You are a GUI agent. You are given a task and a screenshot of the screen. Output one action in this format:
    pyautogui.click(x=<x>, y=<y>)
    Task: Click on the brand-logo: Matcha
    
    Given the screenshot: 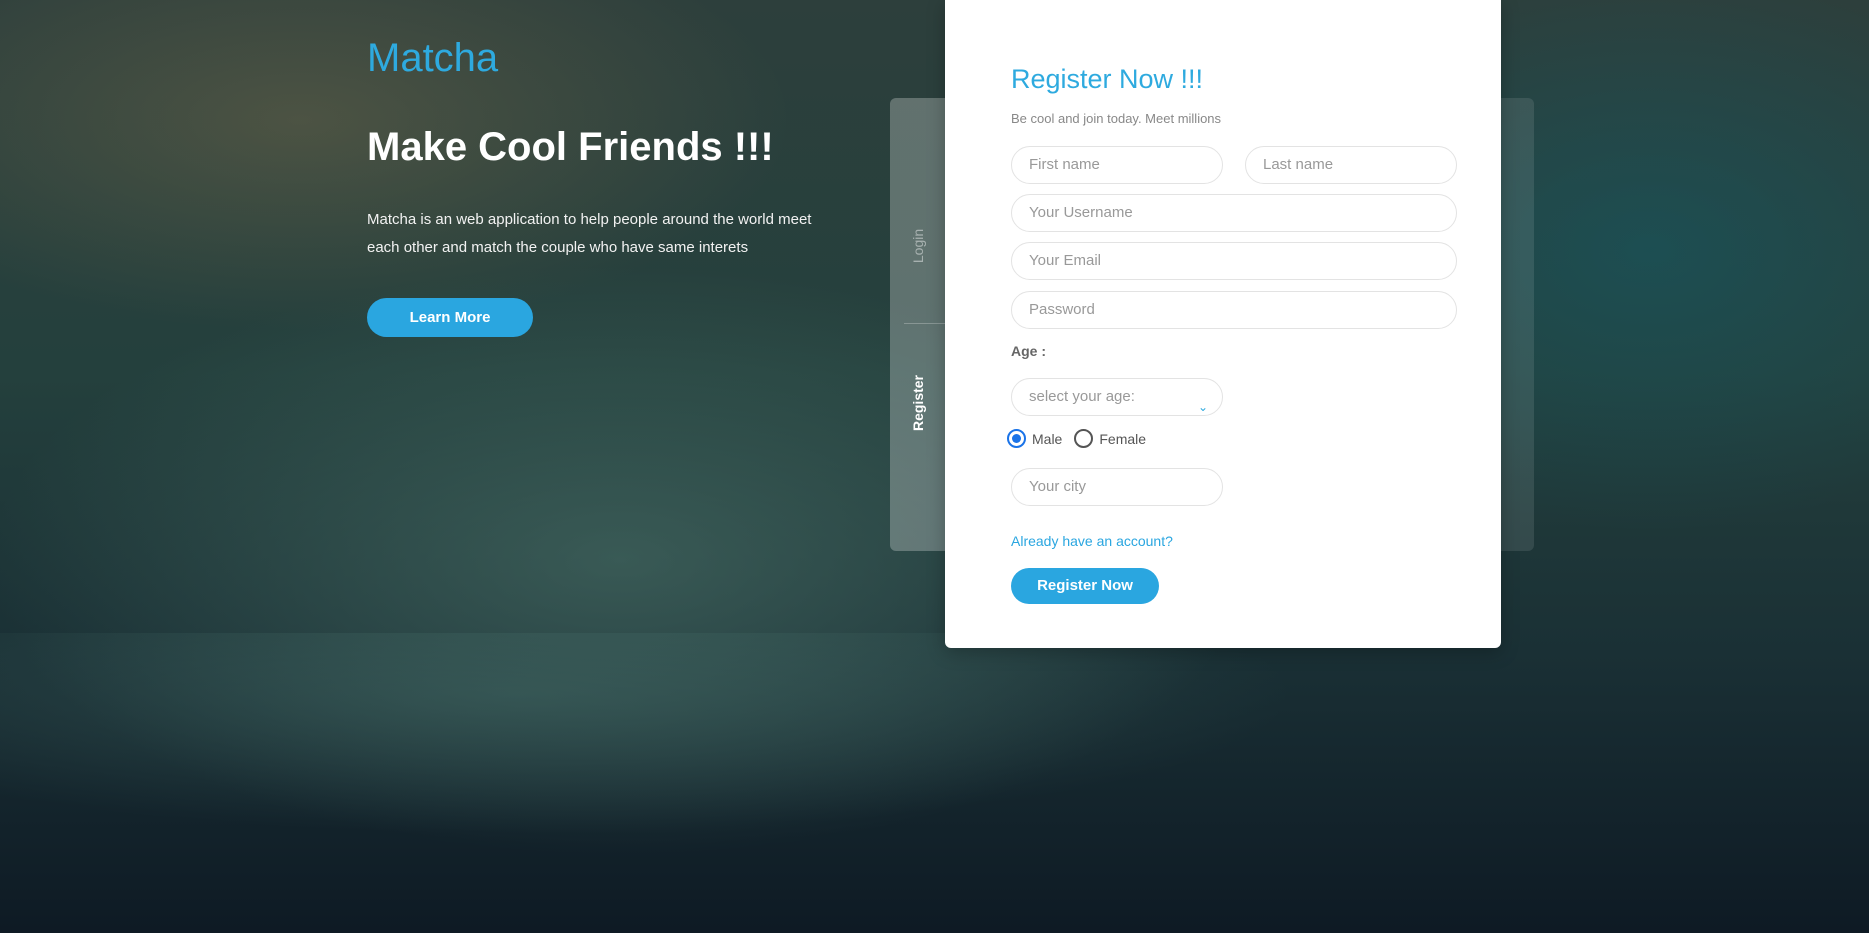 What is the action you would take?
    pyautogui.click(x=597, y=58)
    